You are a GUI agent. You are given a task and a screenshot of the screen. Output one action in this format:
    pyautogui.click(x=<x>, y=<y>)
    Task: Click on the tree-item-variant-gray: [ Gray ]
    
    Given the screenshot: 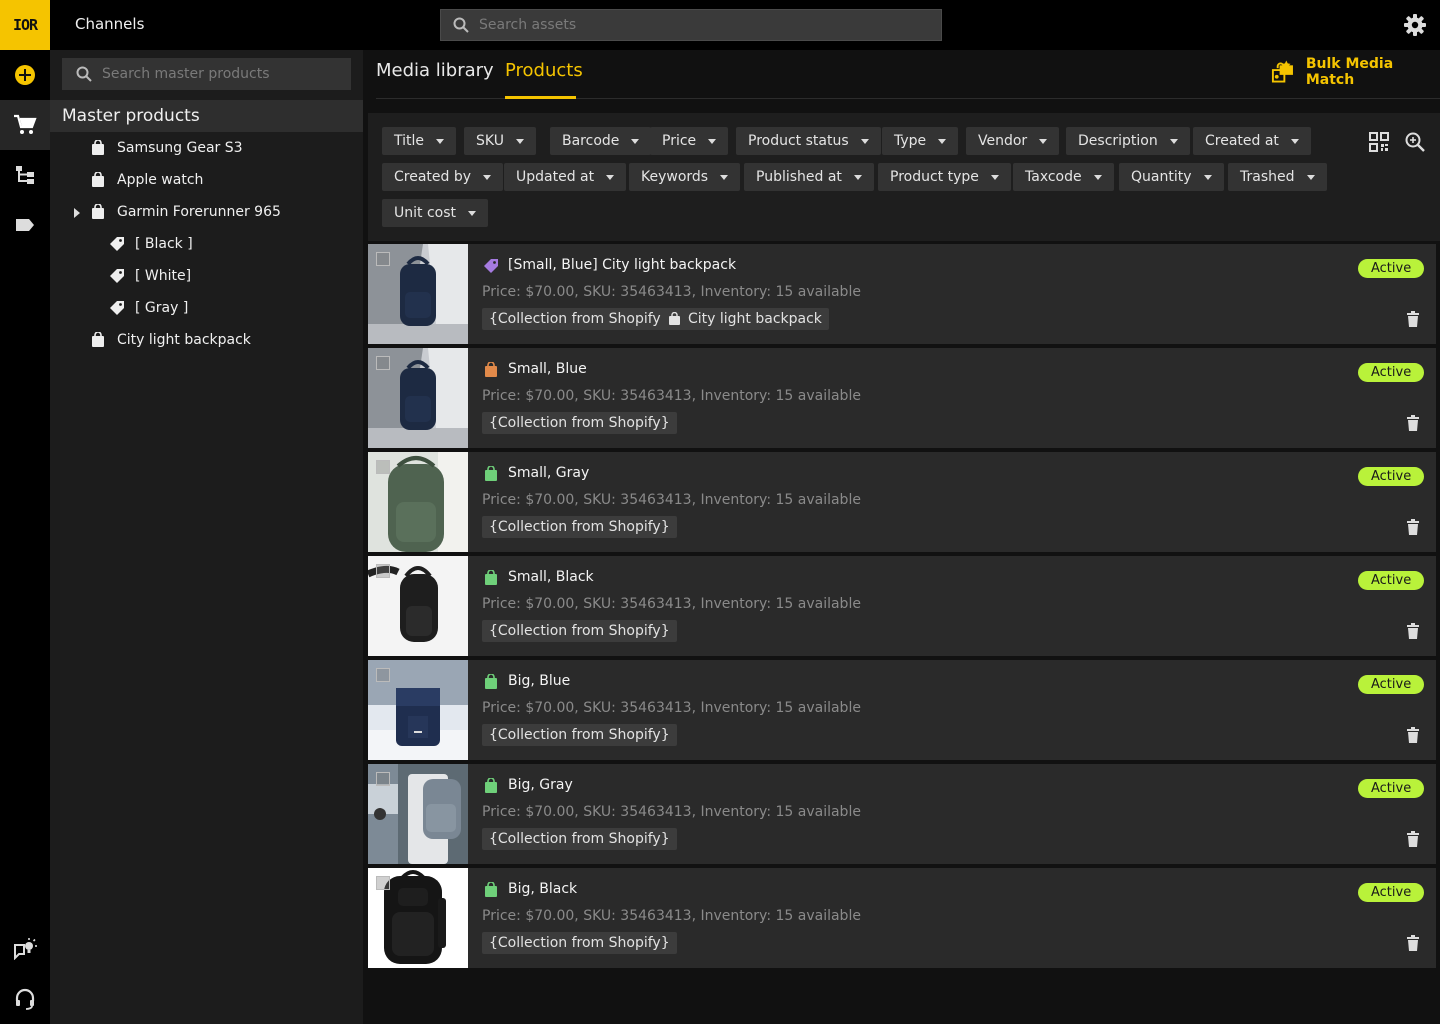 What is the action you would take?
    pyautogui.click(x=148, y=308)
    